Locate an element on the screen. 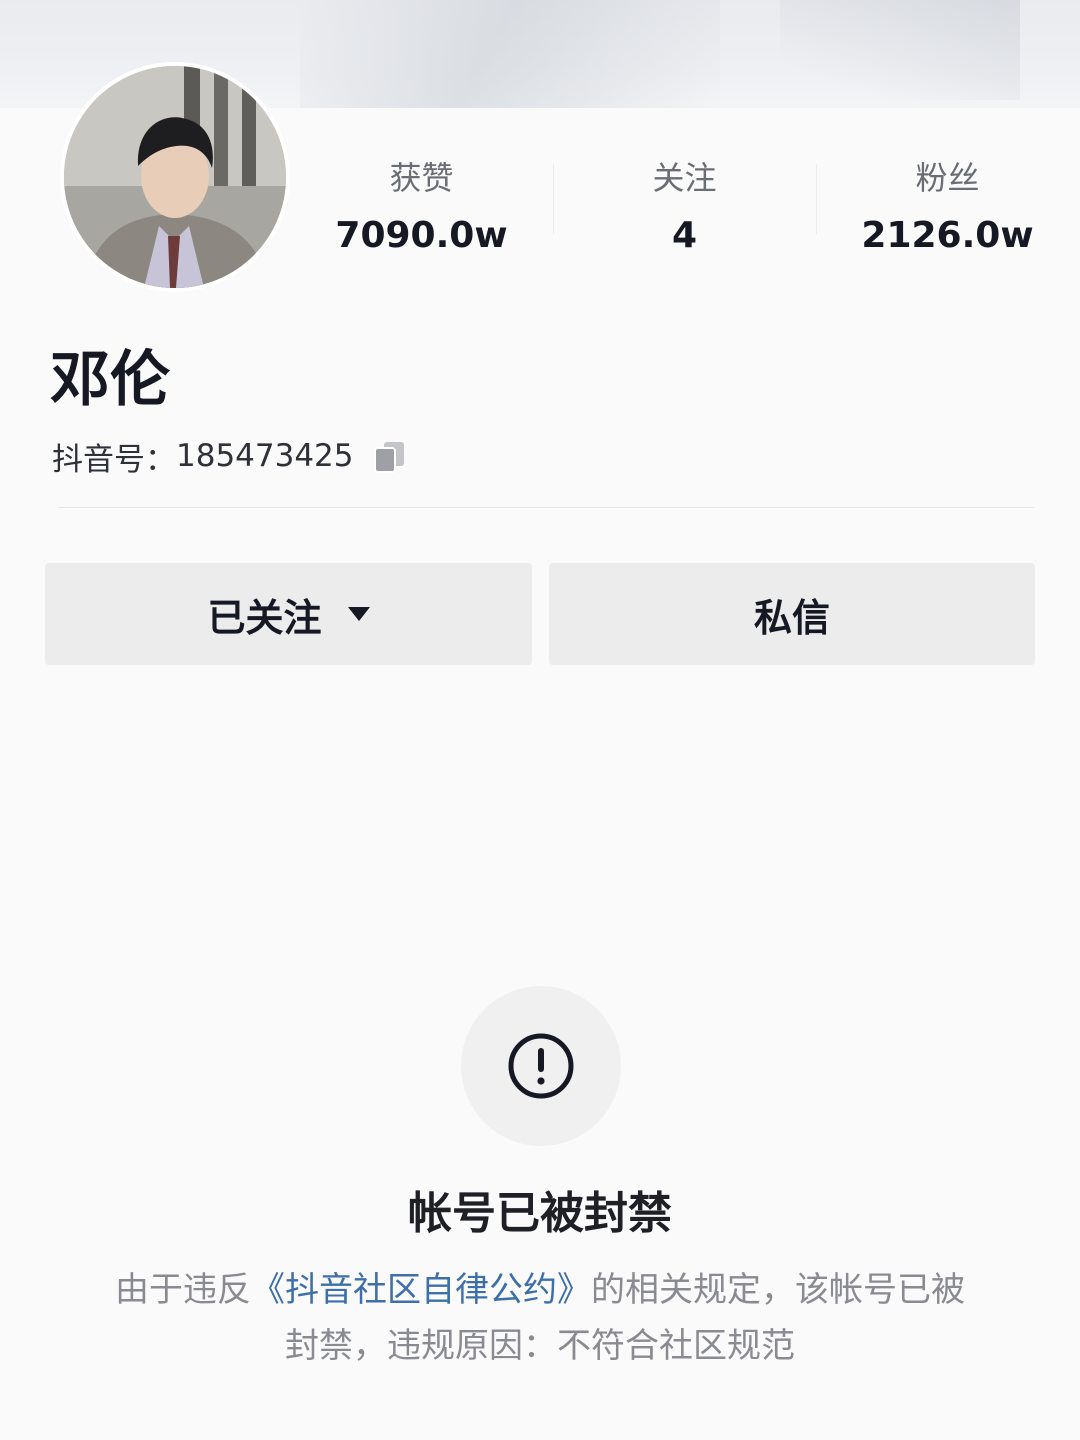  avatar-photo is located at coordinates (175, 177).